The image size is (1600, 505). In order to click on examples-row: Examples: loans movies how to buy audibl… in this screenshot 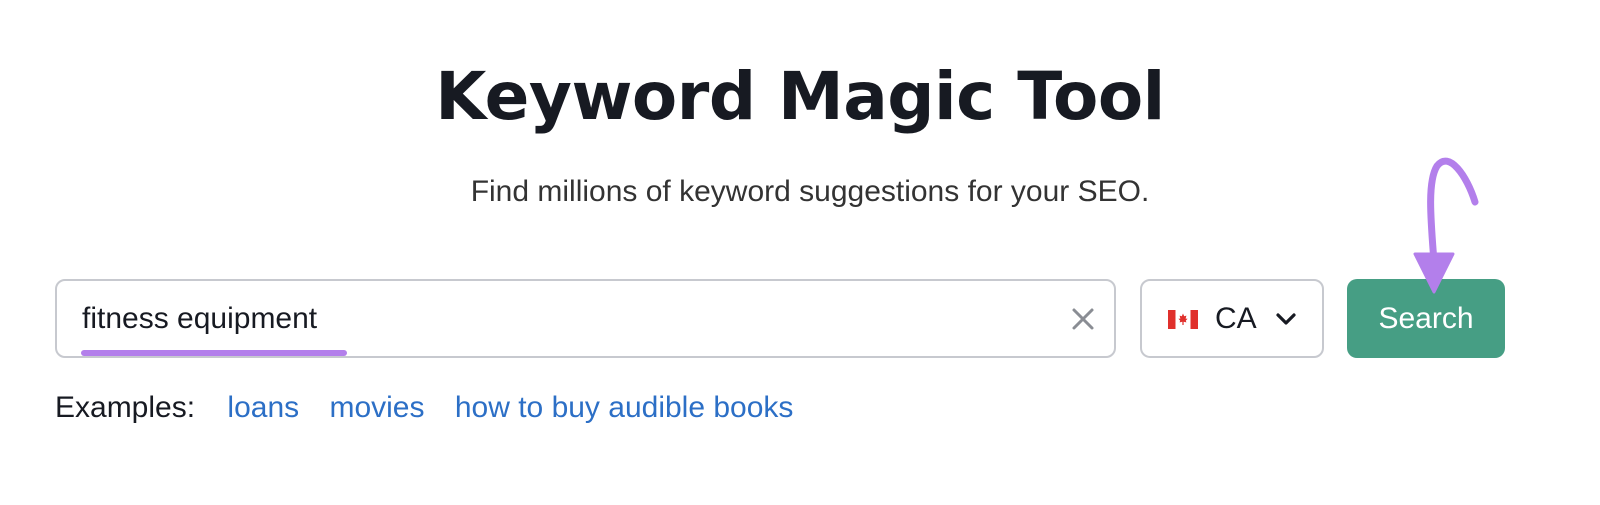, I will do `click(435, 408)`.